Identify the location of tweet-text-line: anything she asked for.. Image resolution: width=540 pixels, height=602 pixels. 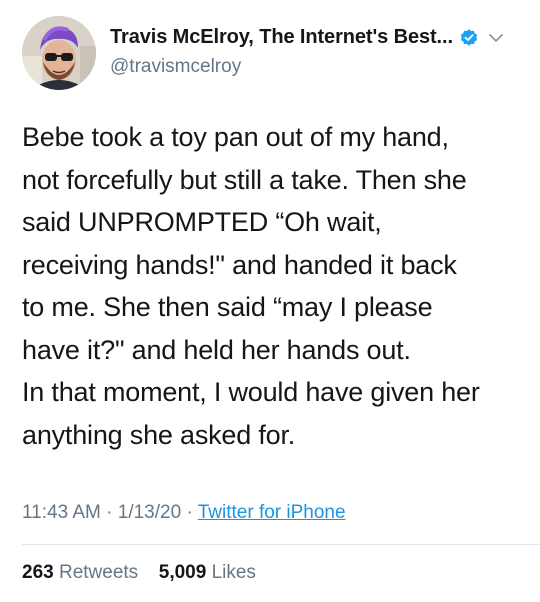
(159, 434).